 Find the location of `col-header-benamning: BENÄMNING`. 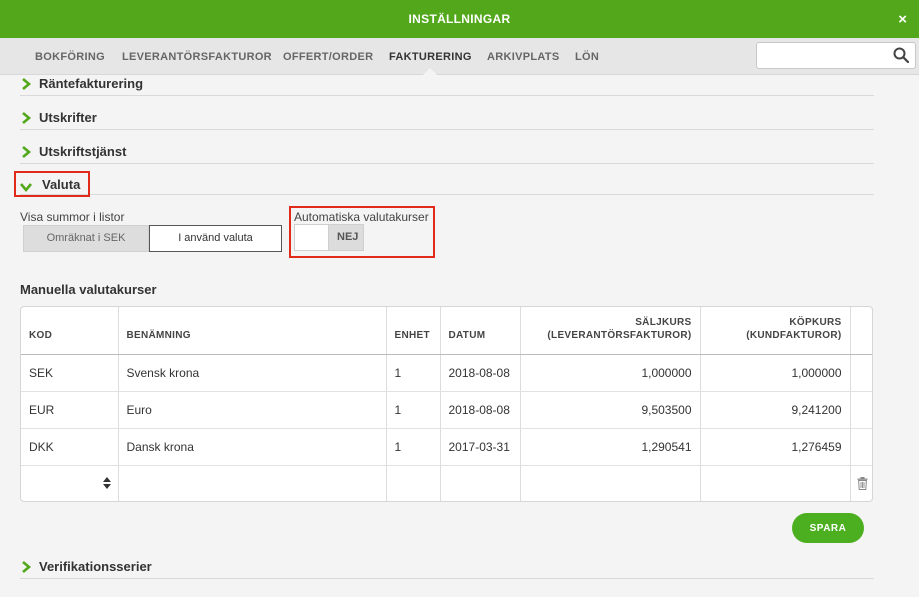

col-header-benamning: BENÄMNING is located at coordinates (252, 331).